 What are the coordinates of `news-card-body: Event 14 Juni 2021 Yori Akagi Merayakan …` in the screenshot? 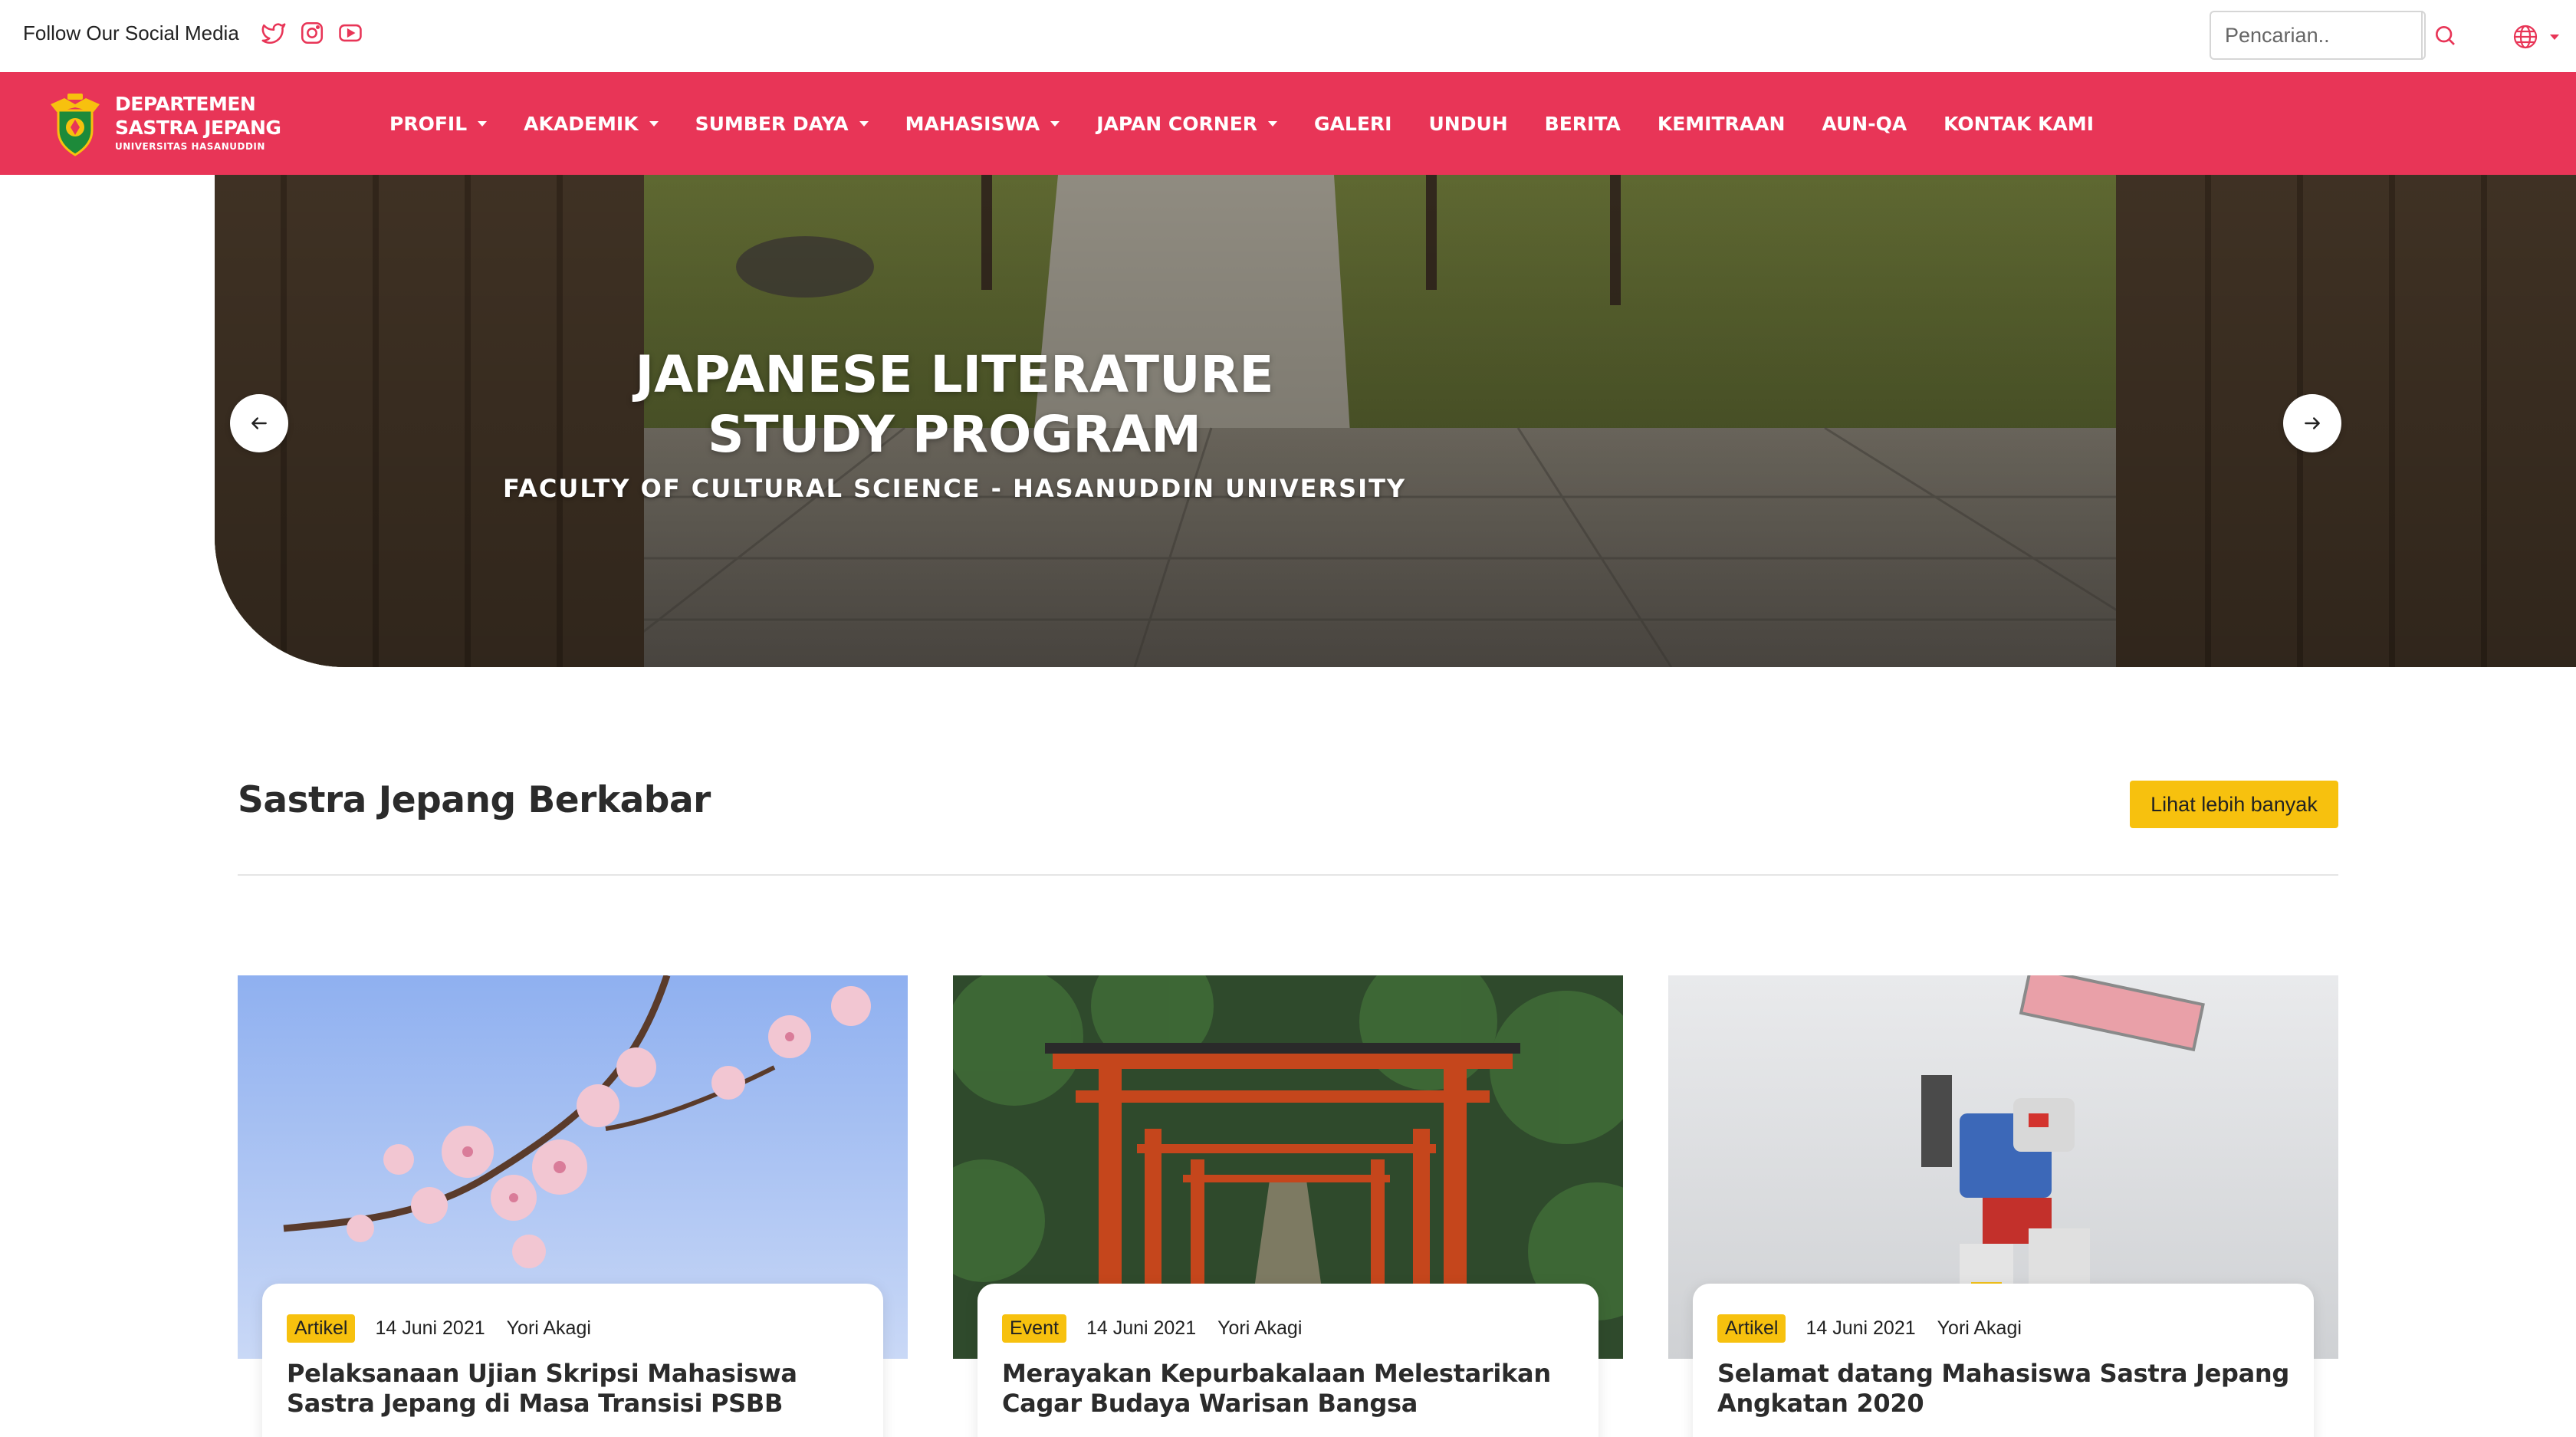 It's located at (1288, 1360).